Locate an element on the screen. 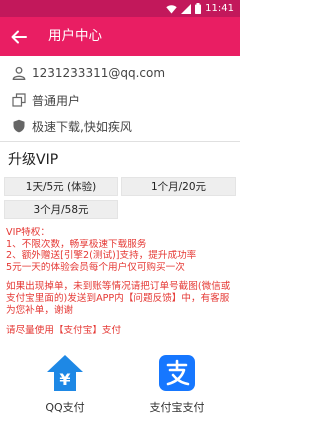 This screenshot has height=426, width=320. qq-pay-button: ¥ QQ支付 is located at coordinates (65, 386).